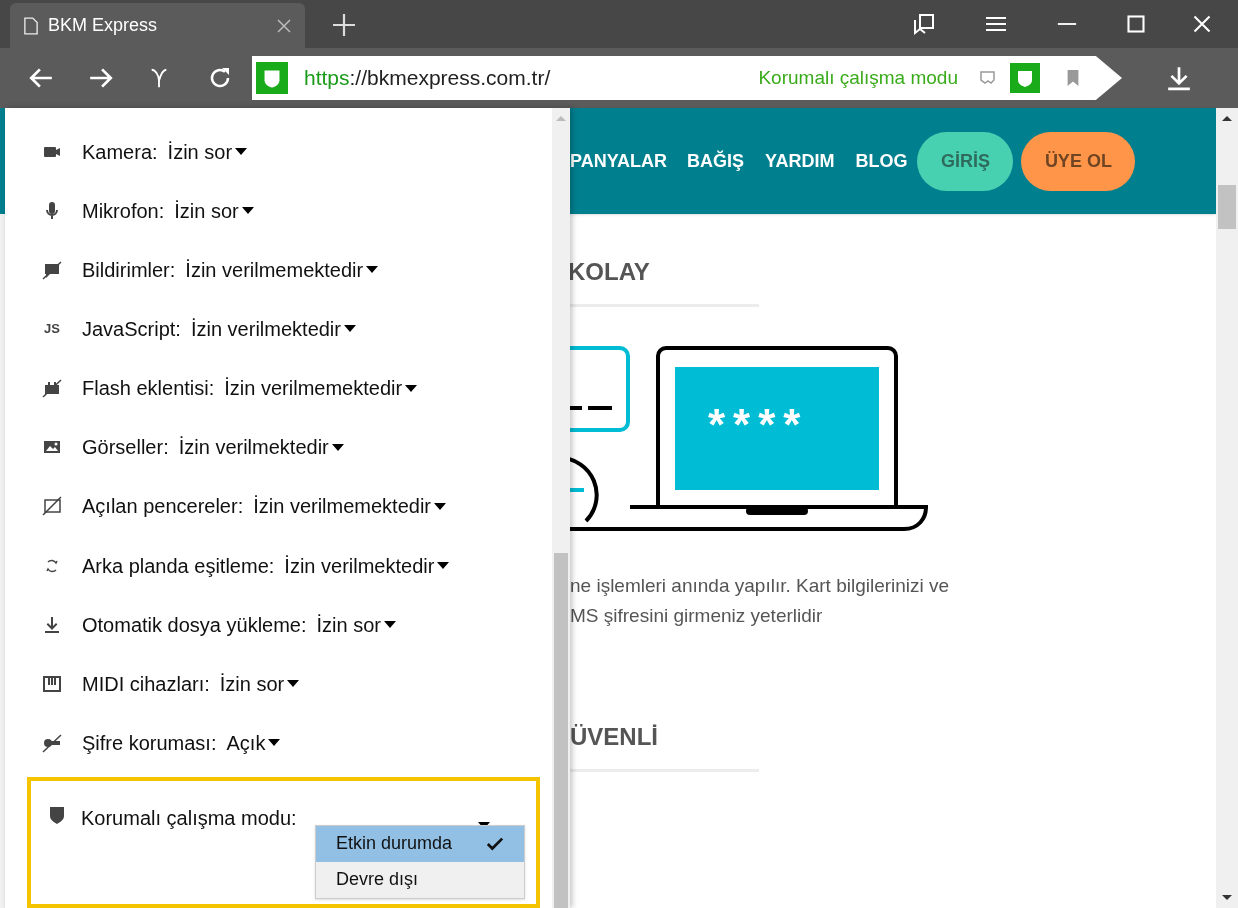 The height and width of the screenshot is (908, 1238). What do you see at coordinates (760, 586) in the screenshot?
I see `paragraph-line: ne işlemleri anında yapılır. Kart bilgilerinizi ve` at bounding box center [760, 586].